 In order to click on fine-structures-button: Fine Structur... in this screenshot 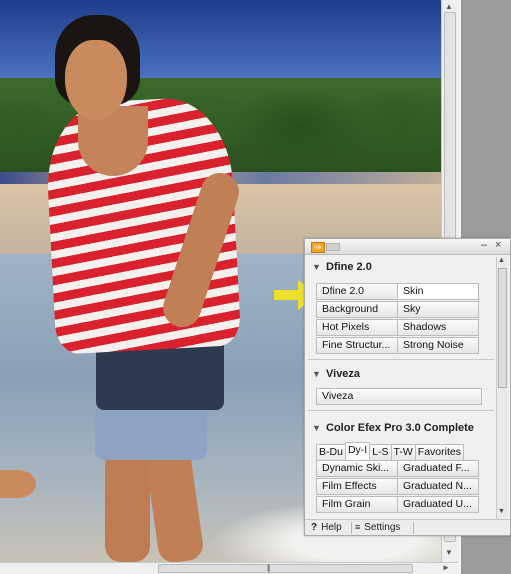, I will do `click(357, 345)`.